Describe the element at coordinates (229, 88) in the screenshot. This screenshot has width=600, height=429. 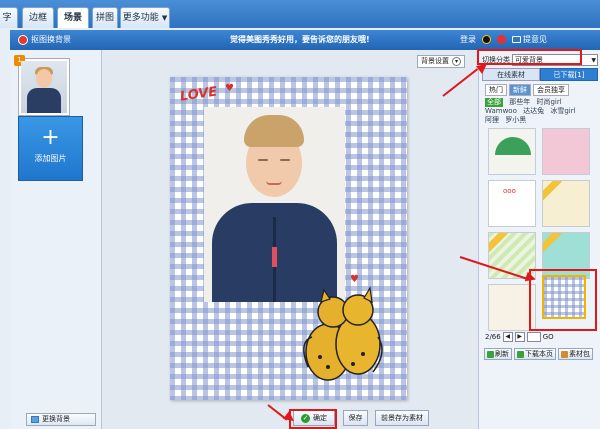
I see `heart-icon: ♥` at that location.